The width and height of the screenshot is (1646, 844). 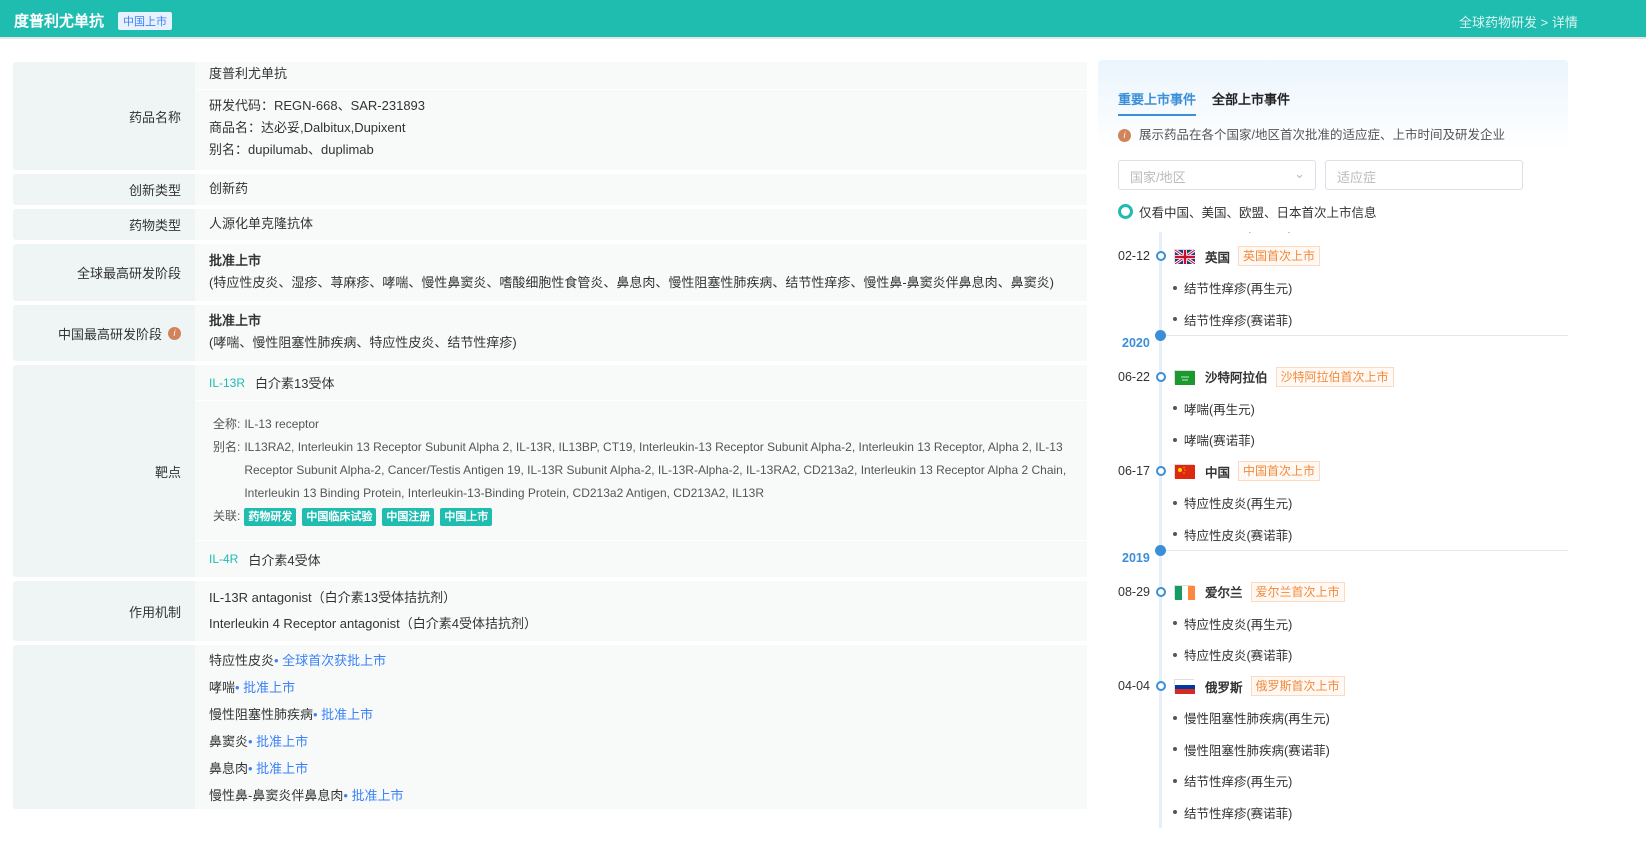 I want to click on timeline-event: 06-17 中国 中国首次上市, so click(x=1333, y=472).